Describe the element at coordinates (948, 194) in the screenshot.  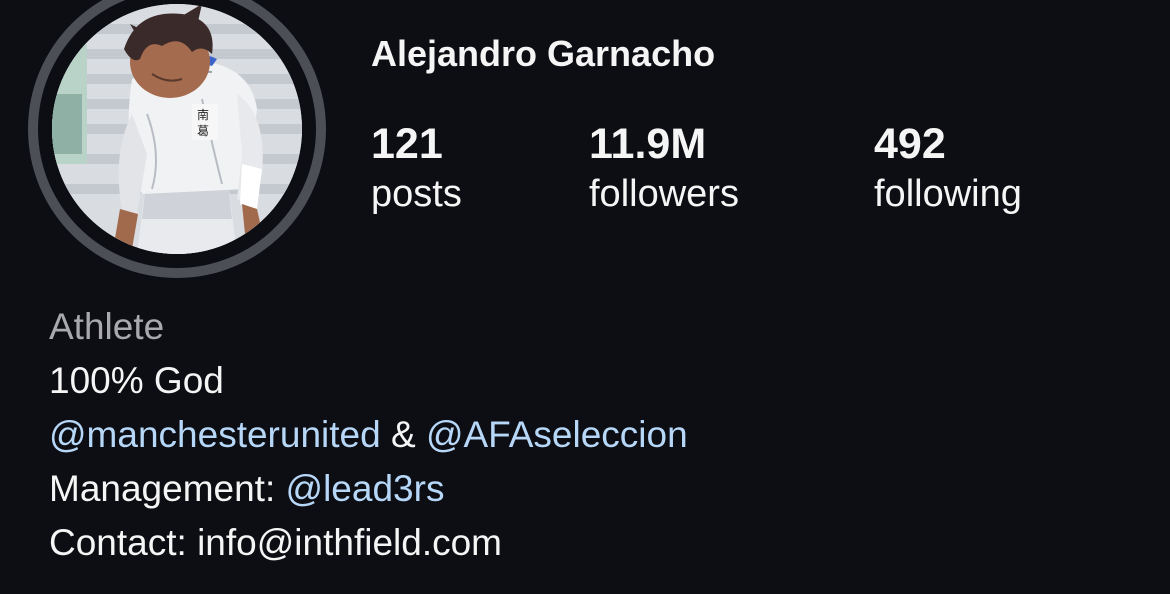
I see `following-label: following` at that location.